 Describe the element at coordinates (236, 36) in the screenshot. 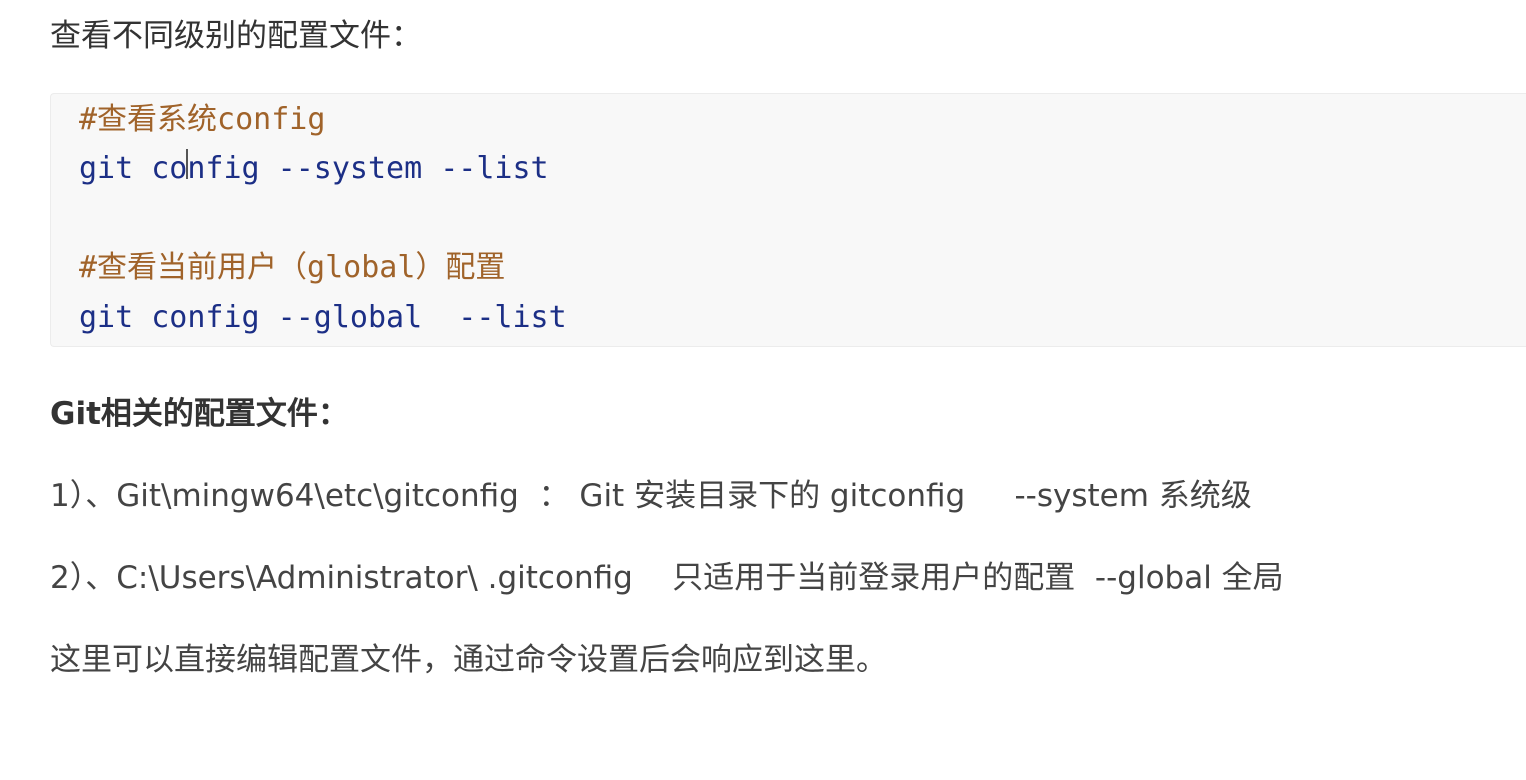

I see `intro-text: 查看不同级别的配置文件：` at that location.